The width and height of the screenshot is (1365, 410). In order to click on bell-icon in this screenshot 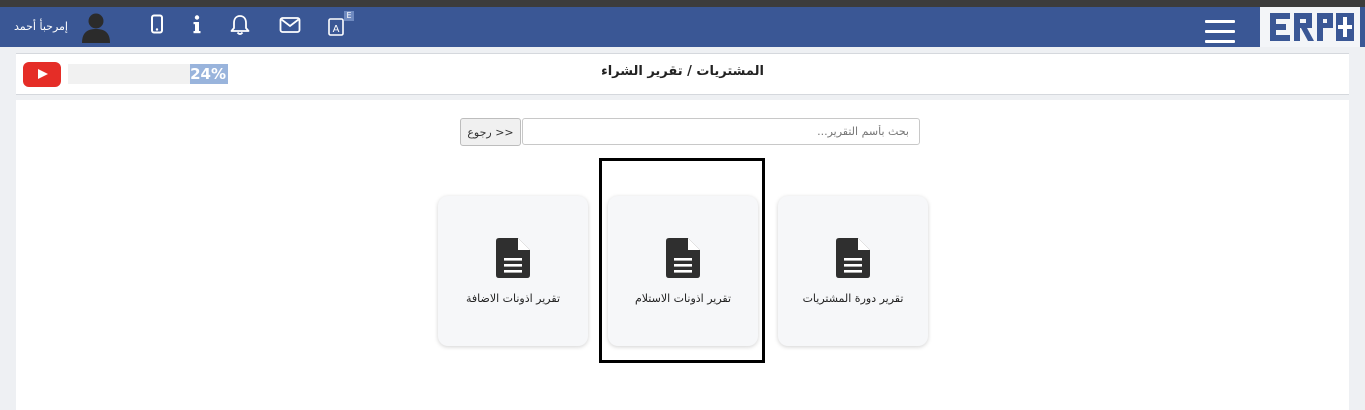, I will do `click(240, 25)`.